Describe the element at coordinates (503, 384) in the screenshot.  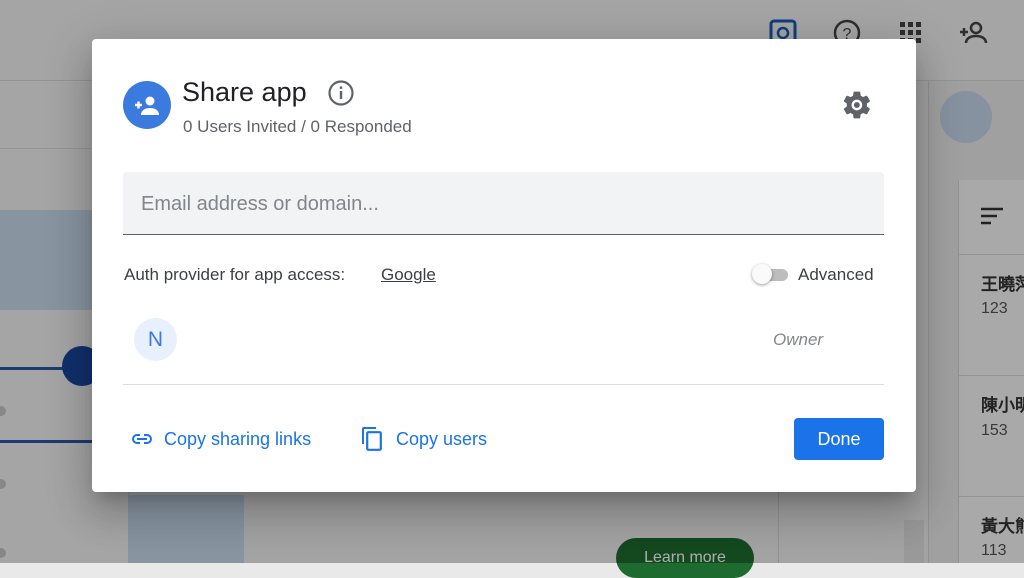
I see `dialog-divider` at that location.